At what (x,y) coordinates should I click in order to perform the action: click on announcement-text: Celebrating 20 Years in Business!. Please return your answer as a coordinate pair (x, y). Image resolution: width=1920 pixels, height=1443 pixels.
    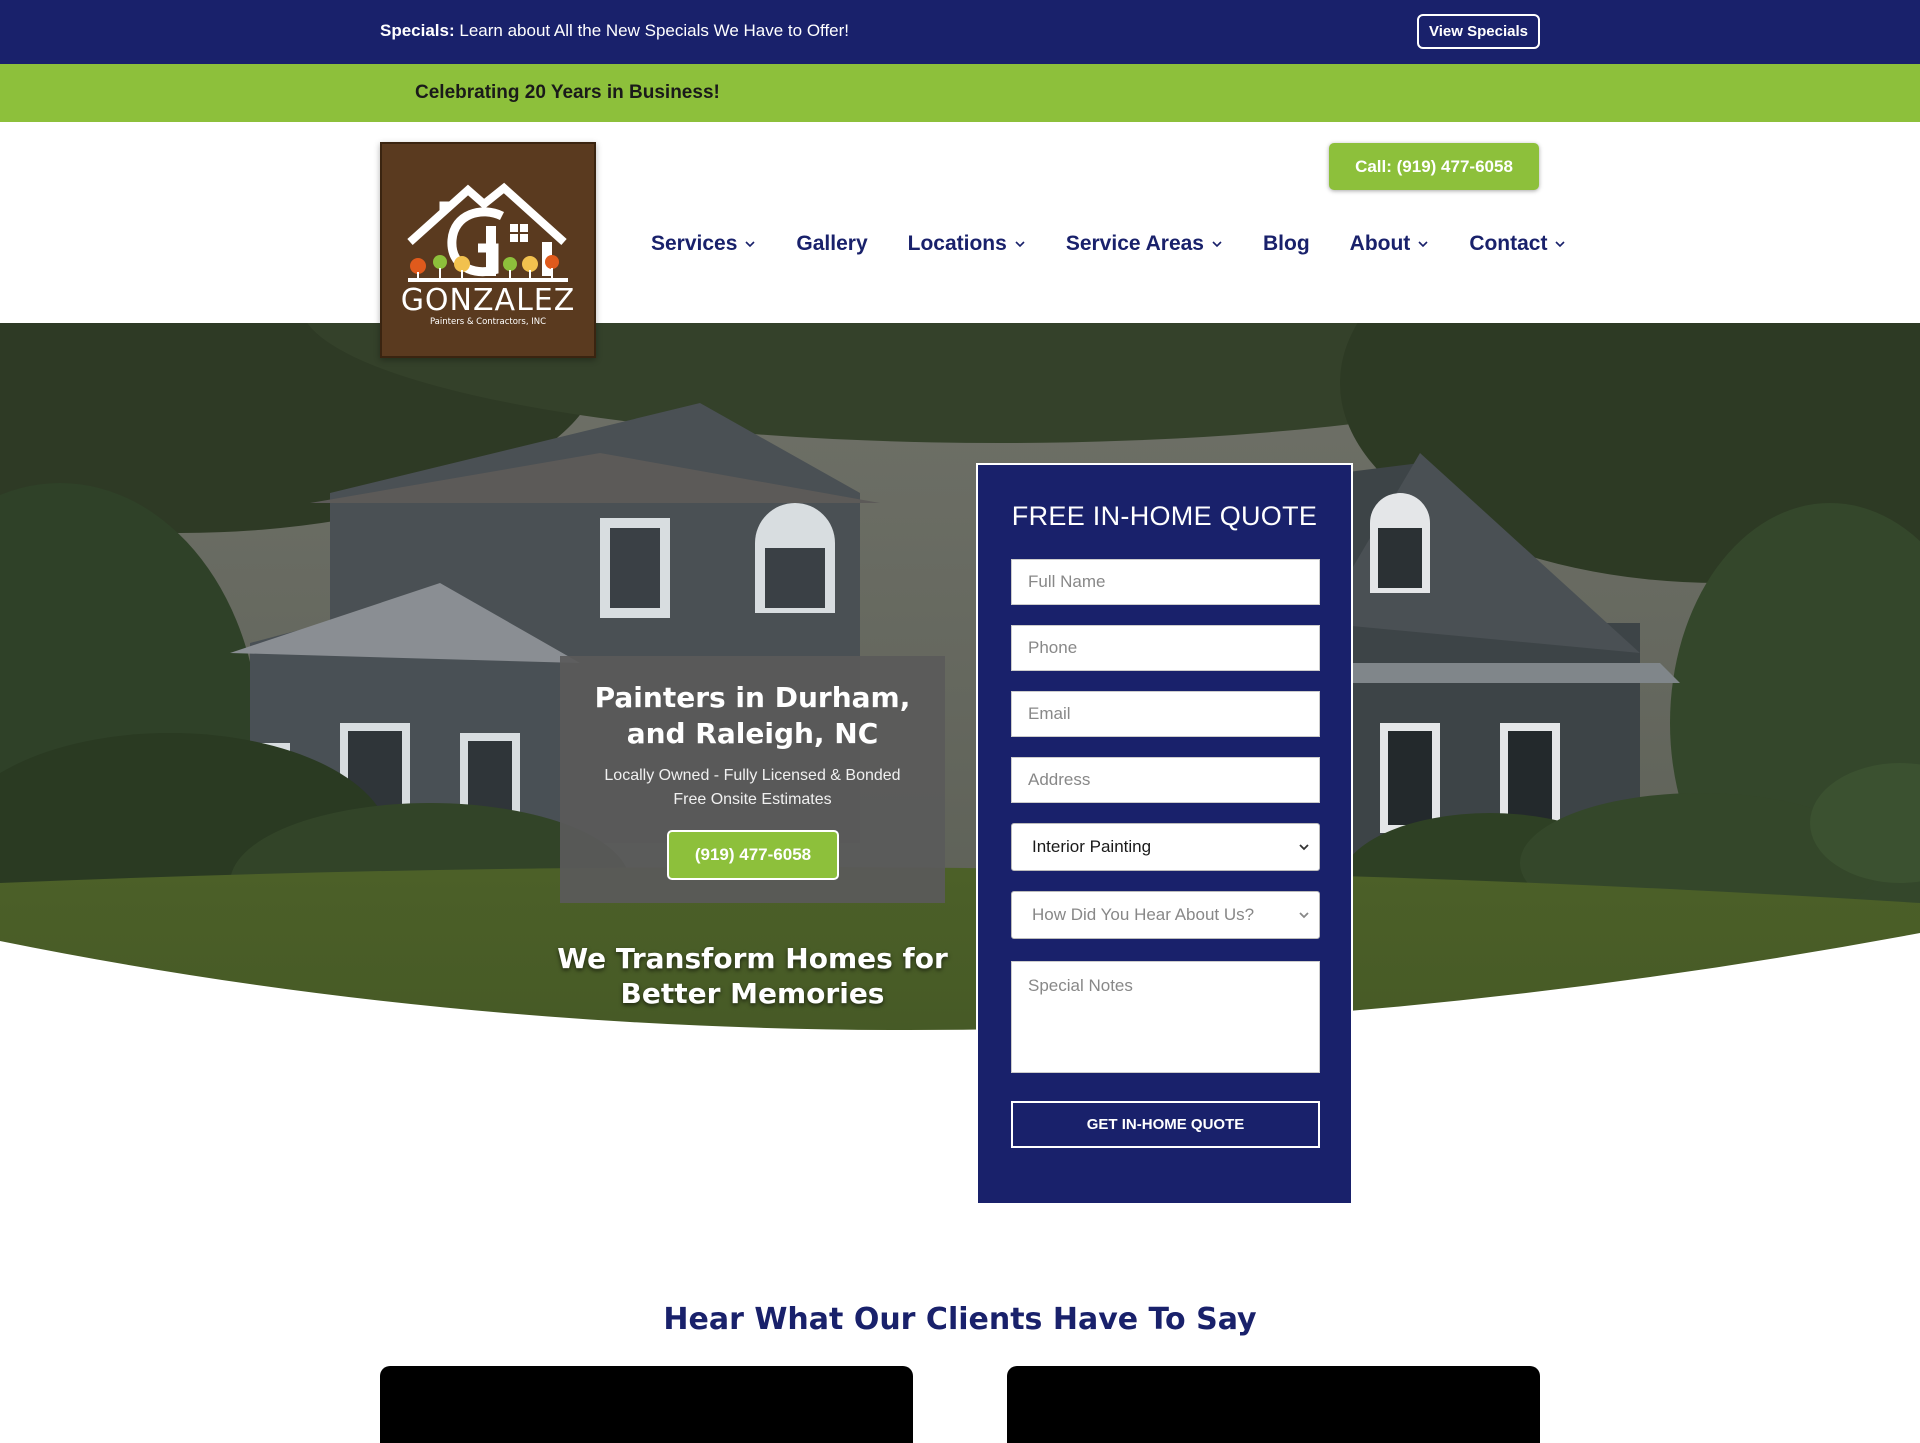
    Looking at the image, I should click on (567, 92).